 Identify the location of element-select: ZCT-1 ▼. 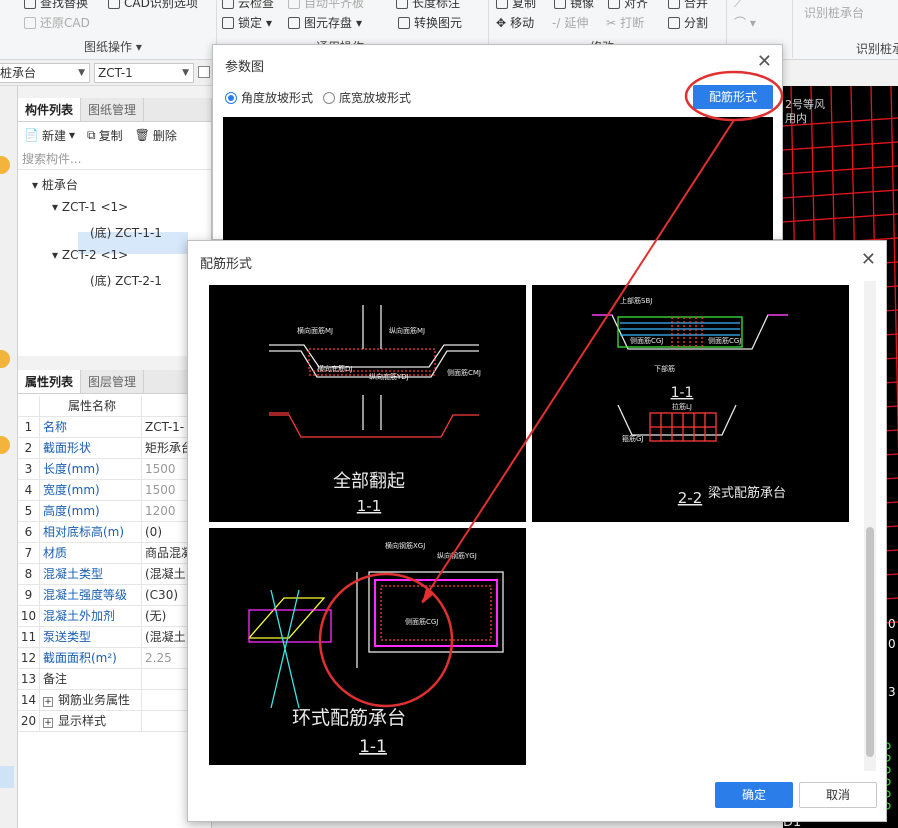
(144, 73).